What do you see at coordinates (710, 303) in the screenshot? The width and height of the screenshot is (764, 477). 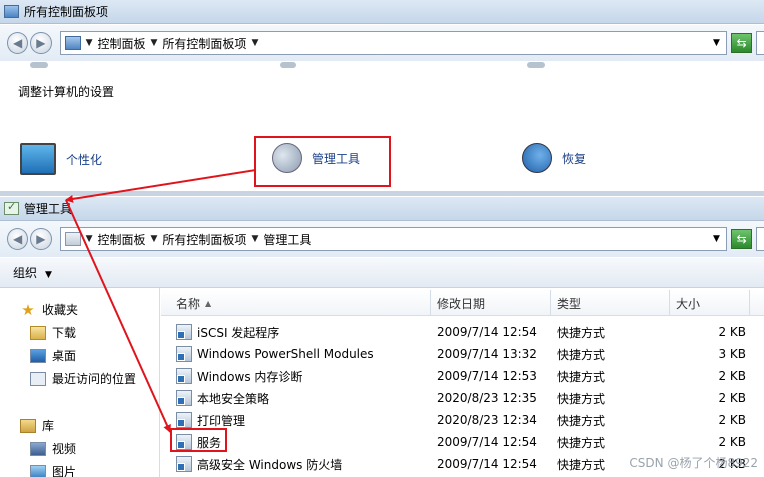 I see `column-header-size: 大小` at bounding box center [710, 303].